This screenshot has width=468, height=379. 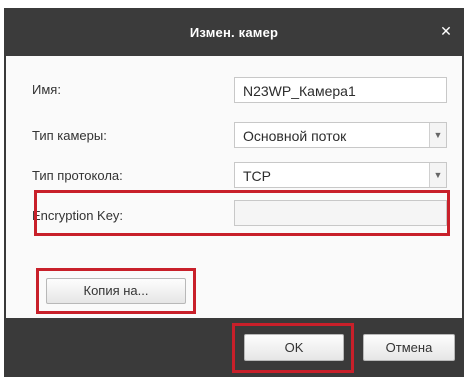 I want to click on protocol-select: TCP ▼, so click(x=340, y=175).